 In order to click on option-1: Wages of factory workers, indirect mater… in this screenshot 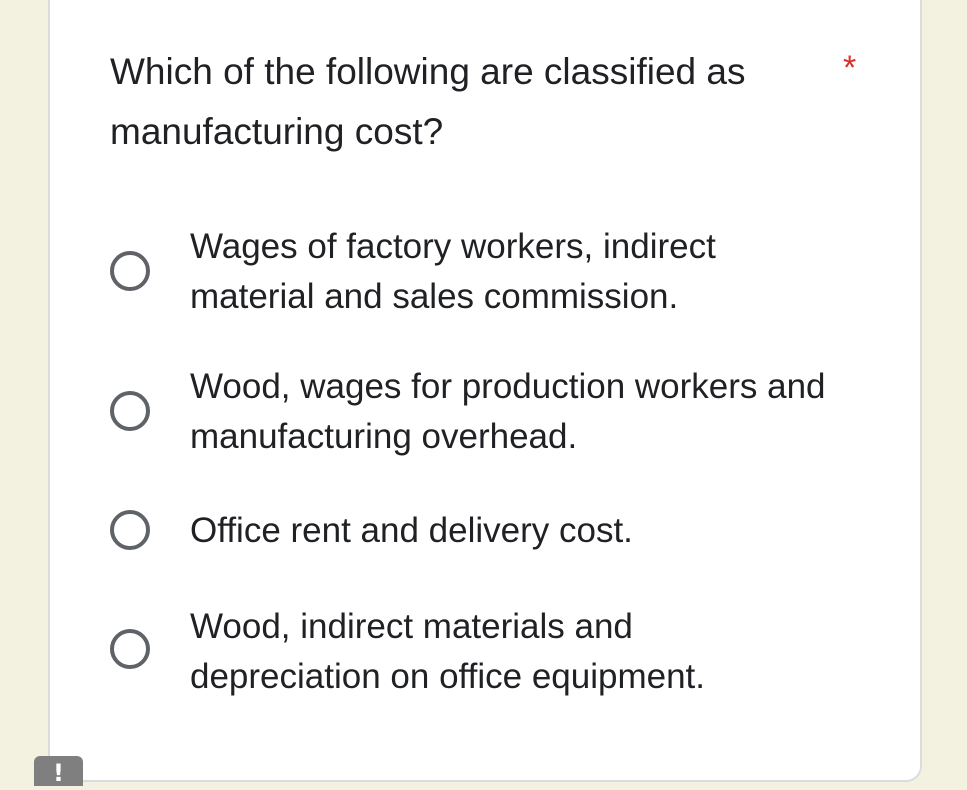, I will do `click(488, 272)`.